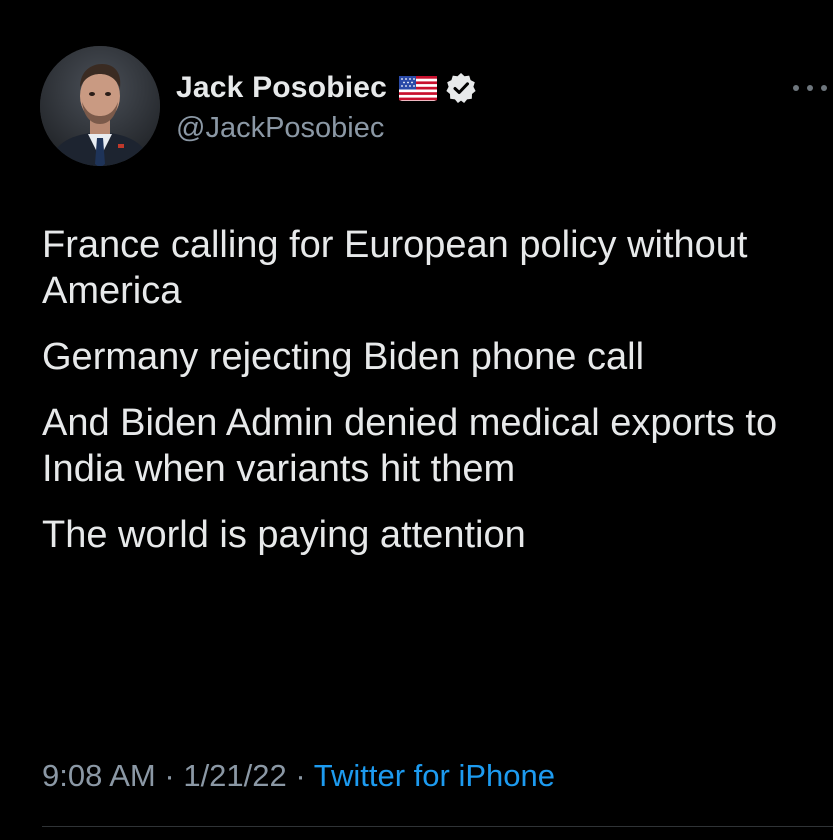  What do you see at coordinates (418, 88) in the screenshot?
I see `us-flag-icon` at bounding box center [418, 88].